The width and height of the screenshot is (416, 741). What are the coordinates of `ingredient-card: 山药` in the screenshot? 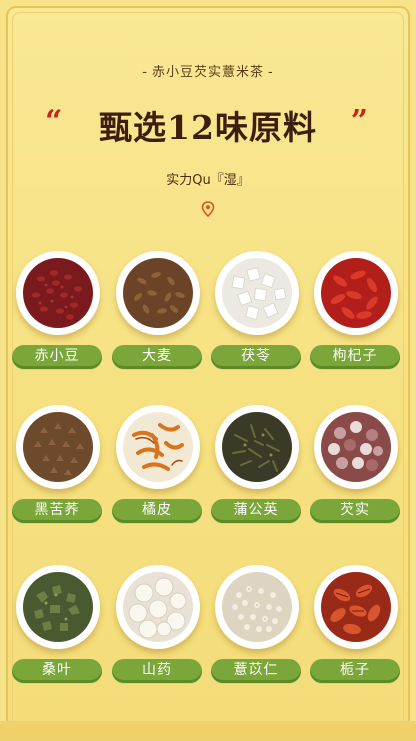 It's located at (158, 630).